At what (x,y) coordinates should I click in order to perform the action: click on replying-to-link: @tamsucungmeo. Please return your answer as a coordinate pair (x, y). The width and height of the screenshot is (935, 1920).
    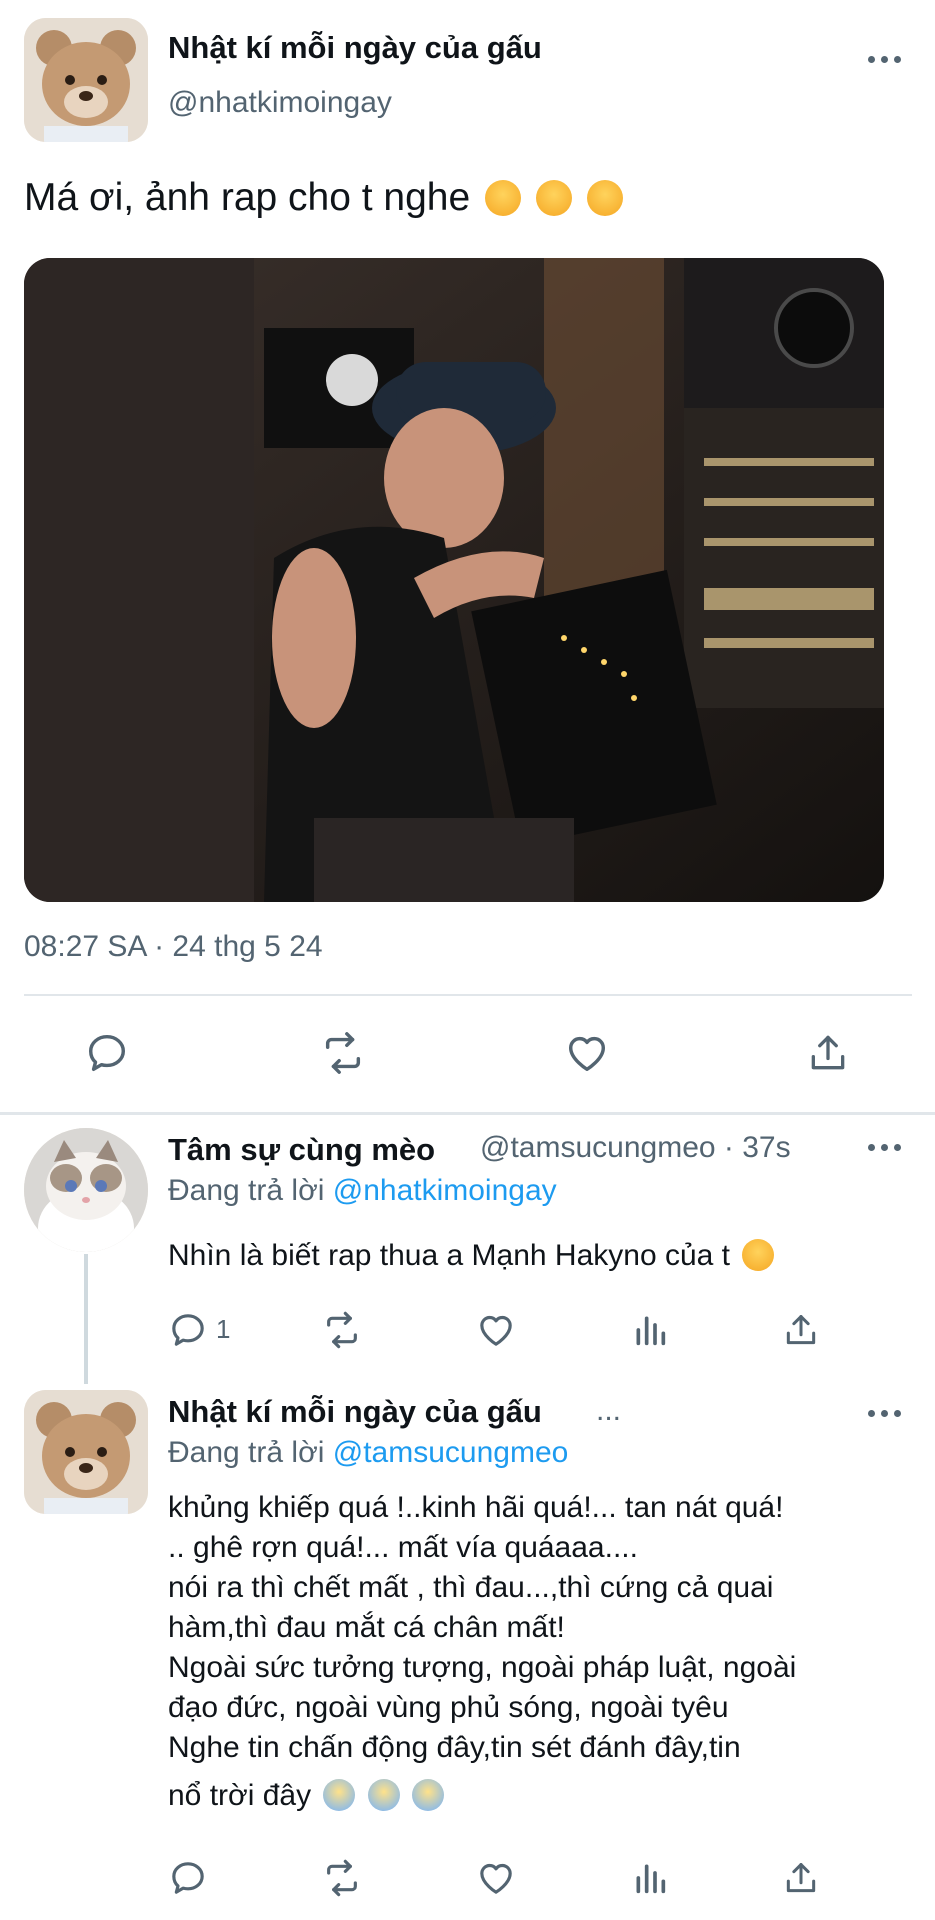
    Looking at the image, I should click on (451, 1452).